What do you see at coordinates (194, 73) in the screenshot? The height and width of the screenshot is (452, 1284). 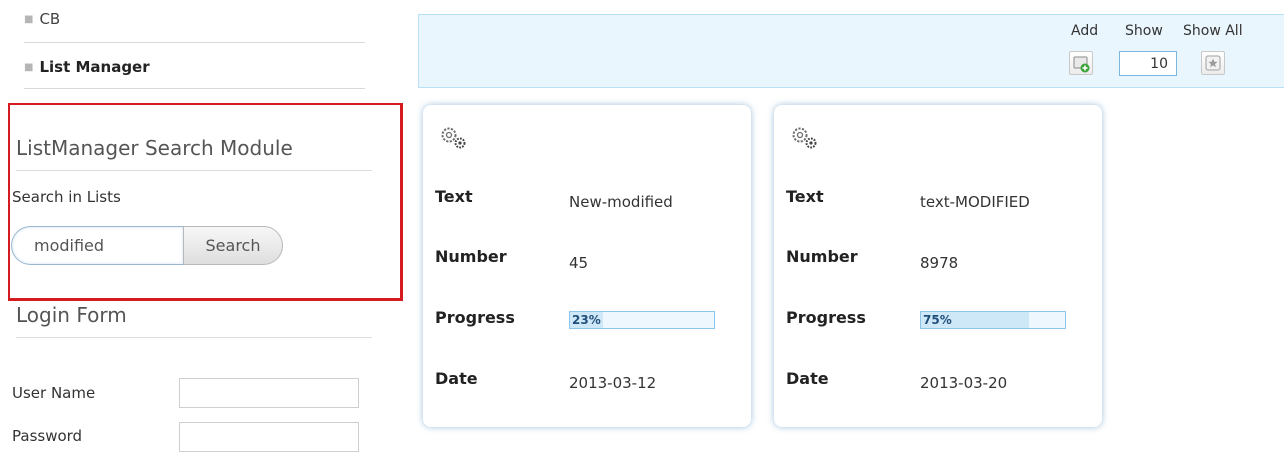 I see `nav-item-list-manager: ■ List Manager` at bounding box center [194, 73].